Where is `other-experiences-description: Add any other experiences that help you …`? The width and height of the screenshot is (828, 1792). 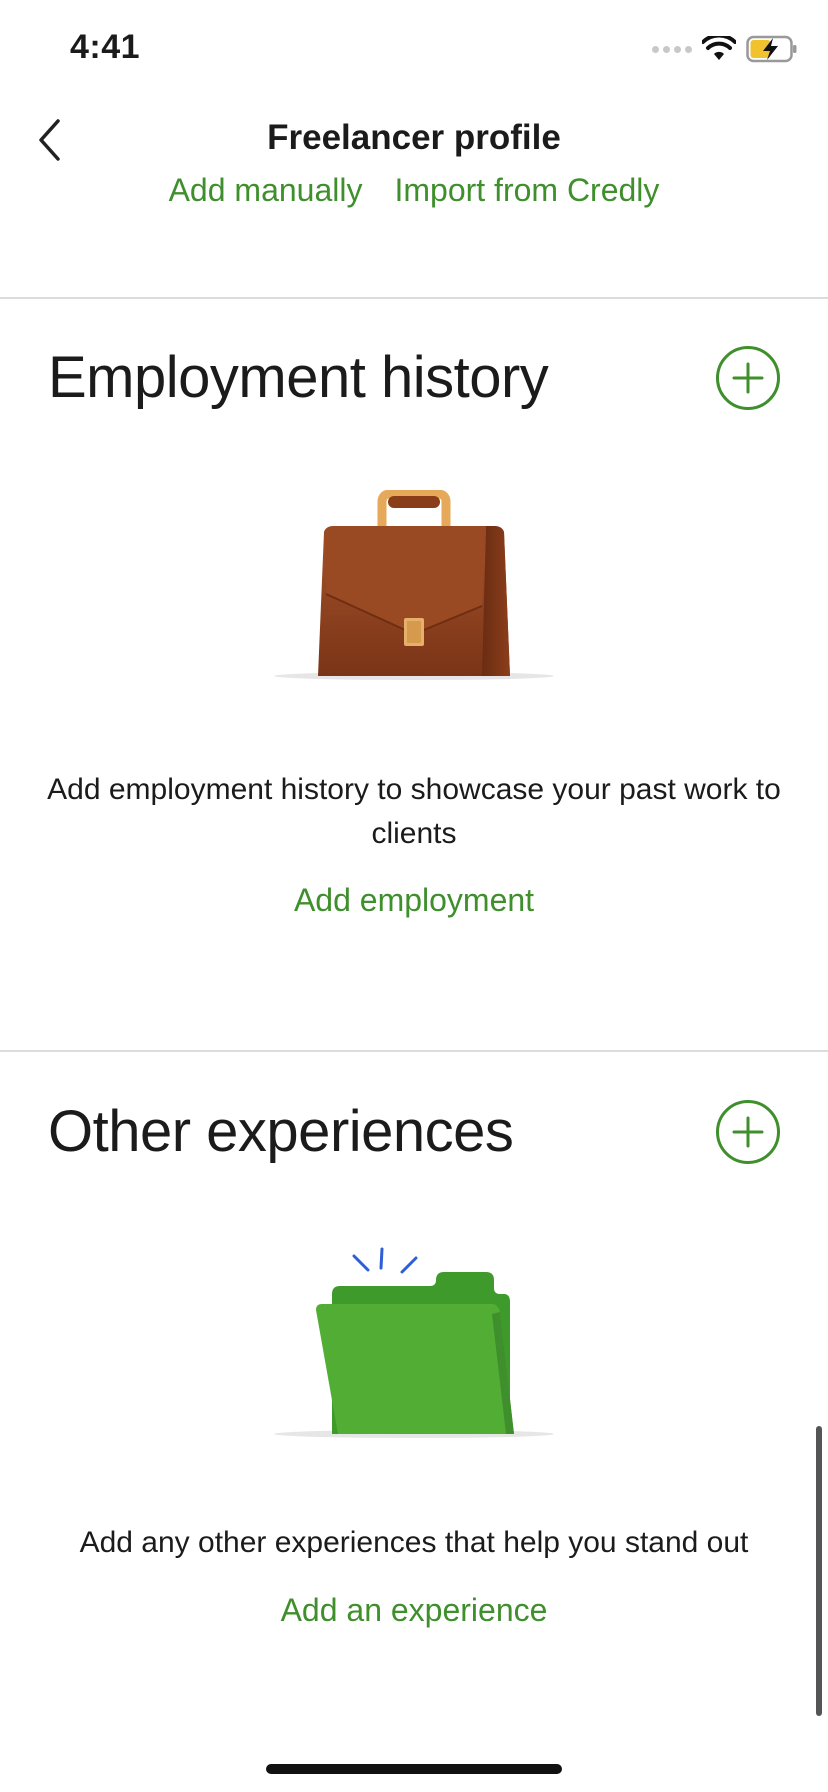 other-experiences-description: Add any other experiences that help you … is located at coordinates (414, 1542).